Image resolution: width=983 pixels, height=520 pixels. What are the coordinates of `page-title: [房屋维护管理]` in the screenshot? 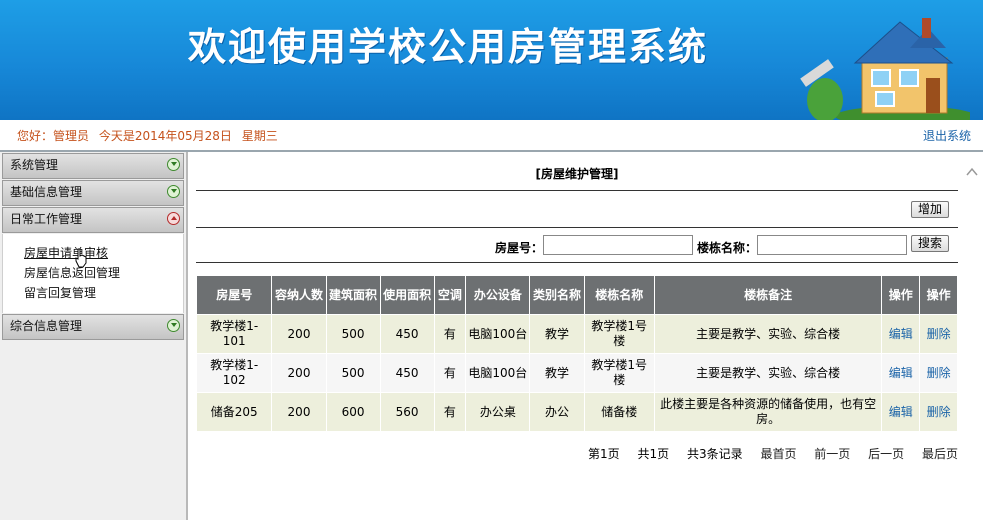 It's located at (577, 171).